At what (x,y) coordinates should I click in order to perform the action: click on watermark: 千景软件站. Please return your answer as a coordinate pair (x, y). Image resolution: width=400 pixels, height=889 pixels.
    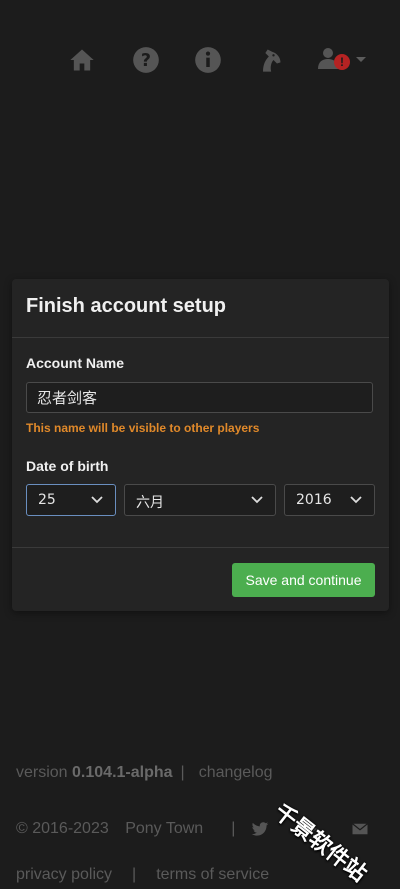
    Looking at the image, I should click on (319, 843).